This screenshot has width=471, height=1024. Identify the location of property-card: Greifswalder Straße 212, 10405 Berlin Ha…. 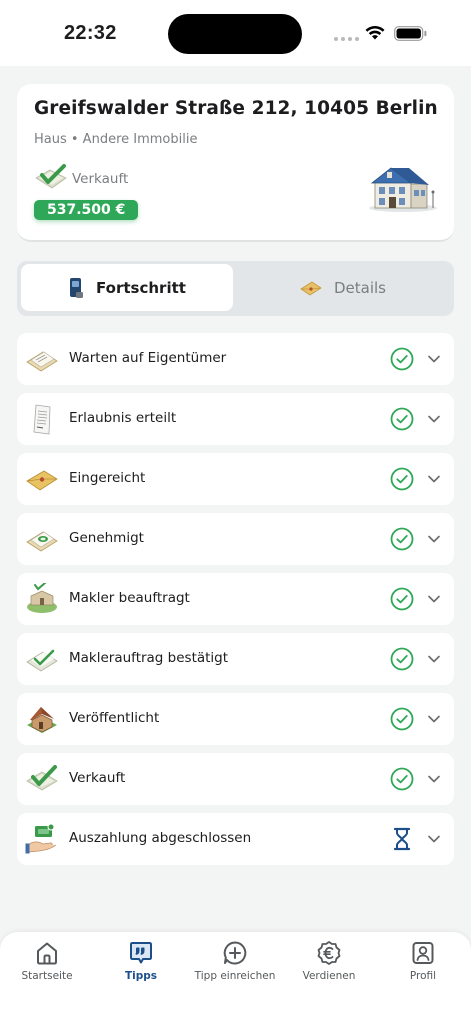
(235, 163).